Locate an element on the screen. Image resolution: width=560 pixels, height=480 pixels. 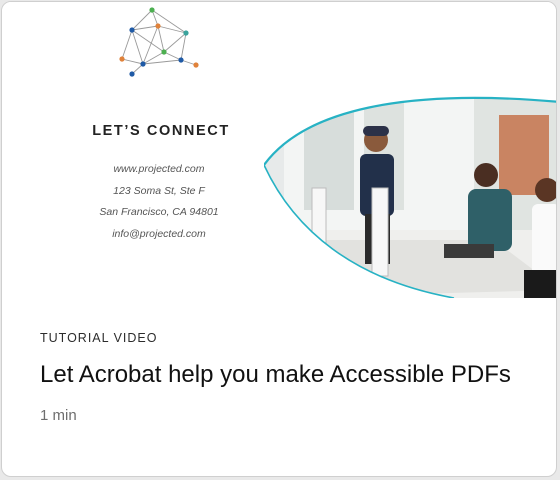
network-logo-icon is located at coordinates (159, 42).